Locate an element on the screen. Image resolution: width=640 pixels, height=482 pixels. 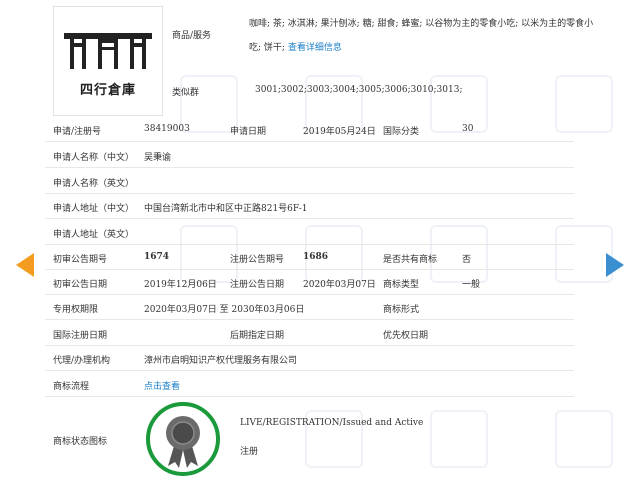
goods-label: 商品/服务 is located at coordinates (192, 36).